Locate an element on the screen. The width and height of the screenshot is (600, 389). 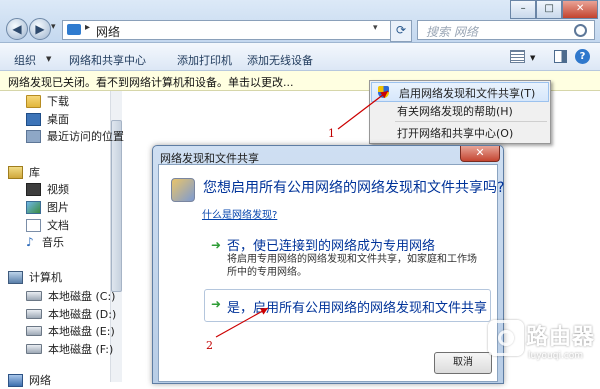
users-icon is located at coordinates (183, 190).